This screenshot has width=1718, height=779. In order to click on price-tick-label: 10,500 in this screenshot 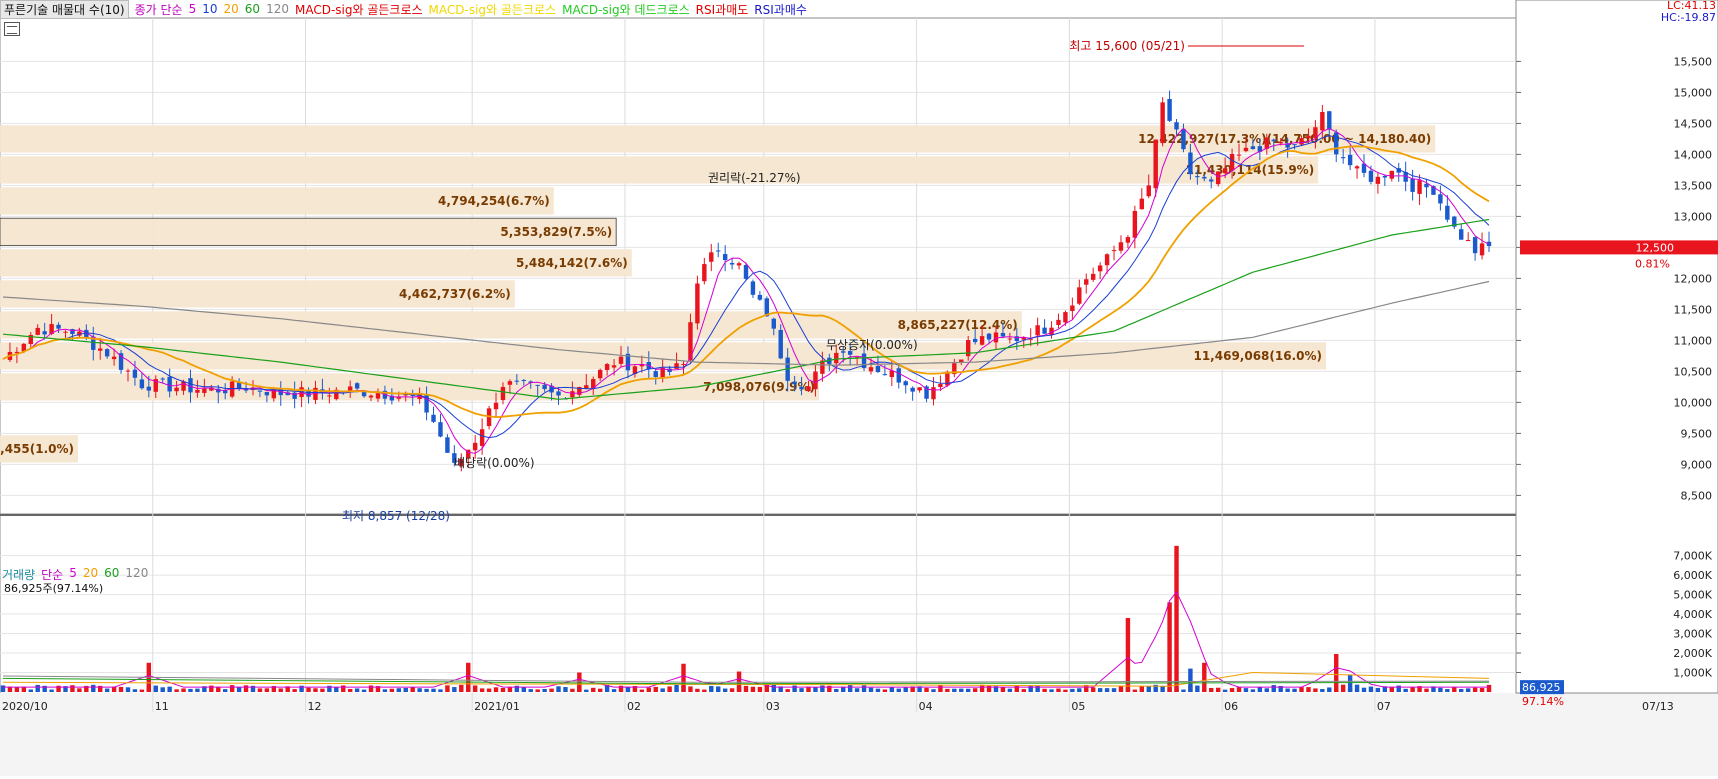, I will do `click(1693, 371)`.